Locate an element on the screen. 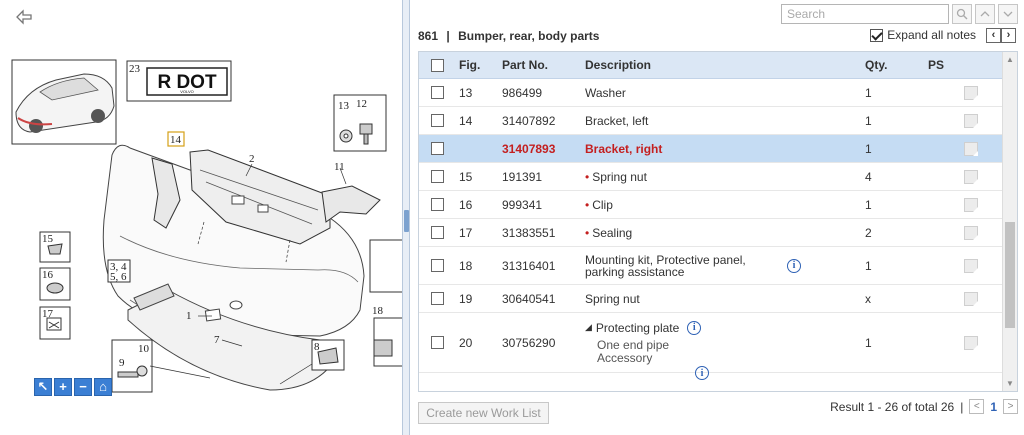 This screenshot has height=435, width=1024. row-description: Protecting plate is located at coordinates (637, 327).